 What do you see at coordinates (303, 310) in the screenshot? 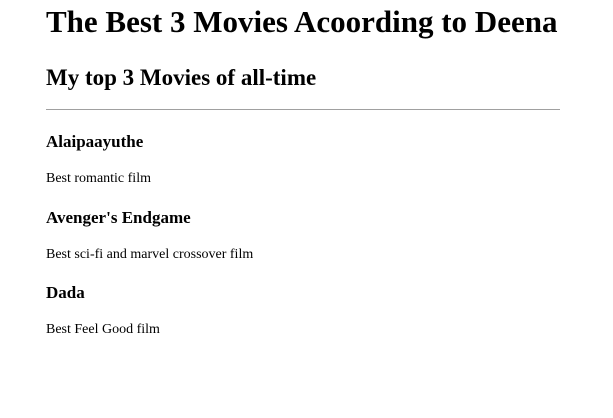
I see `movie-item-dada: Dada Best Feel Good film` at bounding box center [303, 310].